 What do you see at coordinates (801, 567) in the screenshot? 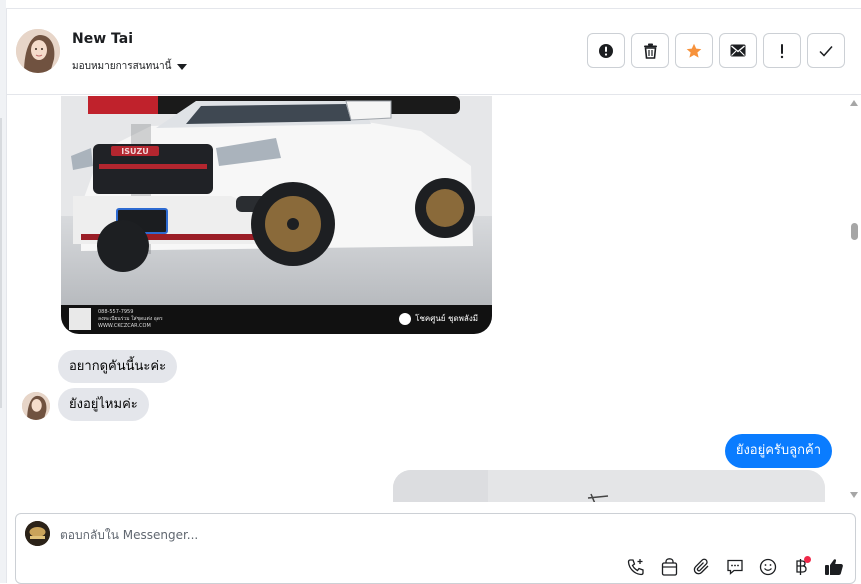
I see `payment-button` at bounding box center [801, 567].